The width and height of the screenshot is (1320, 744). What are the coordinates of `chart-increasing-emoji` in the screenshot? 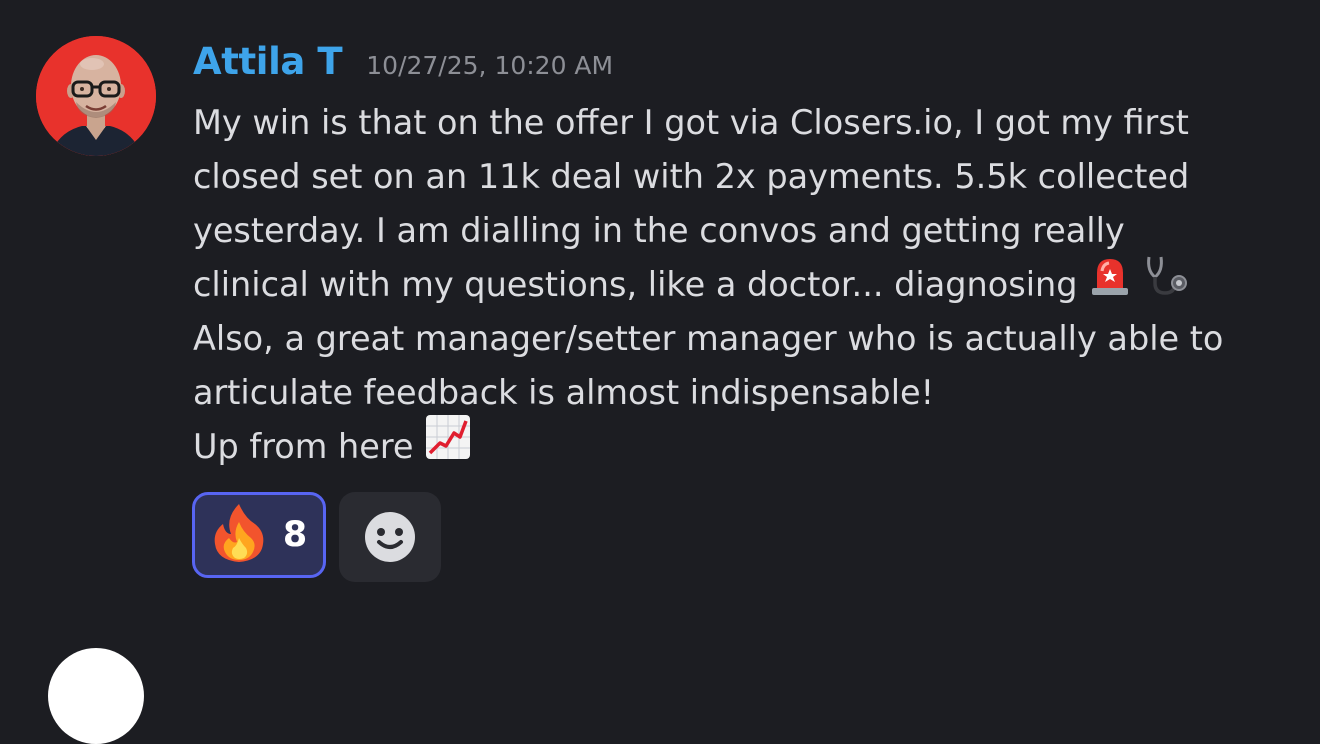 It's located at (448, 445).